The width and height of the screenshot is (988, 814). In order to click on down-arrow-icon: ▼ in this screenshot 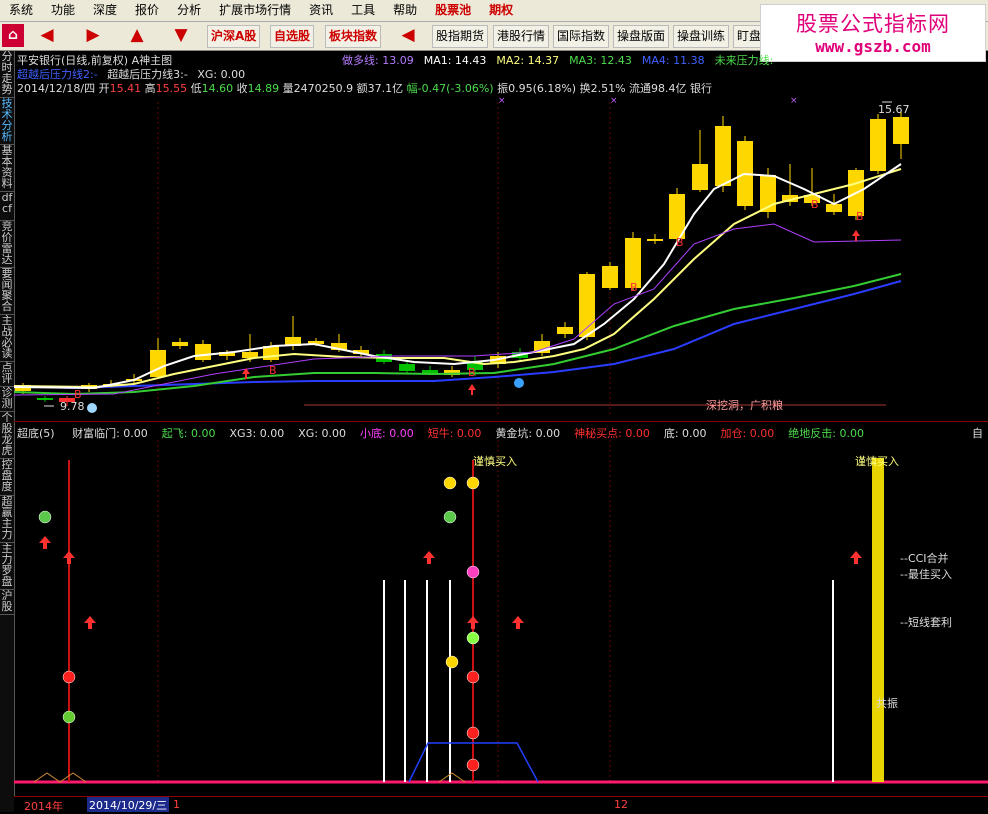, I will do `click(181, 35)`.